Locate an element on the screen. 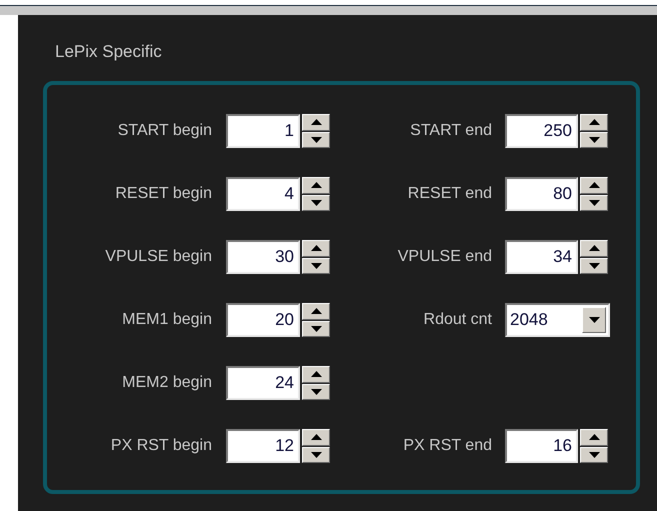 This screenshot has width=657, height=511. number-field: 1 is located at coordinates (263, 131).